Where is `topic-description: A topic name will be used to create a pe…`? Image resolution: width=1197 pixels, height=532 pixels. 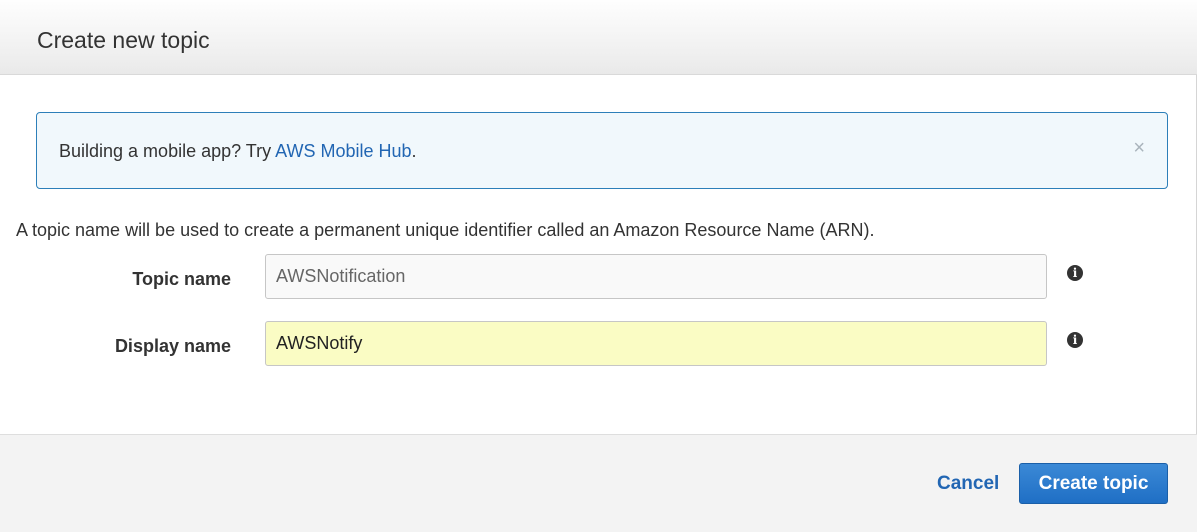 topic-description: A topic name will be used to create a pe… is located at coordinates (445, 230).